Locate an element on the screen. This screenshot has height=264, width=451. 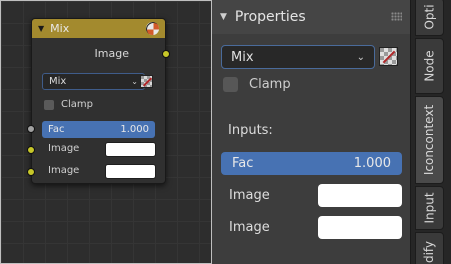
image1-input-socket is located at coordinates (31, 150).